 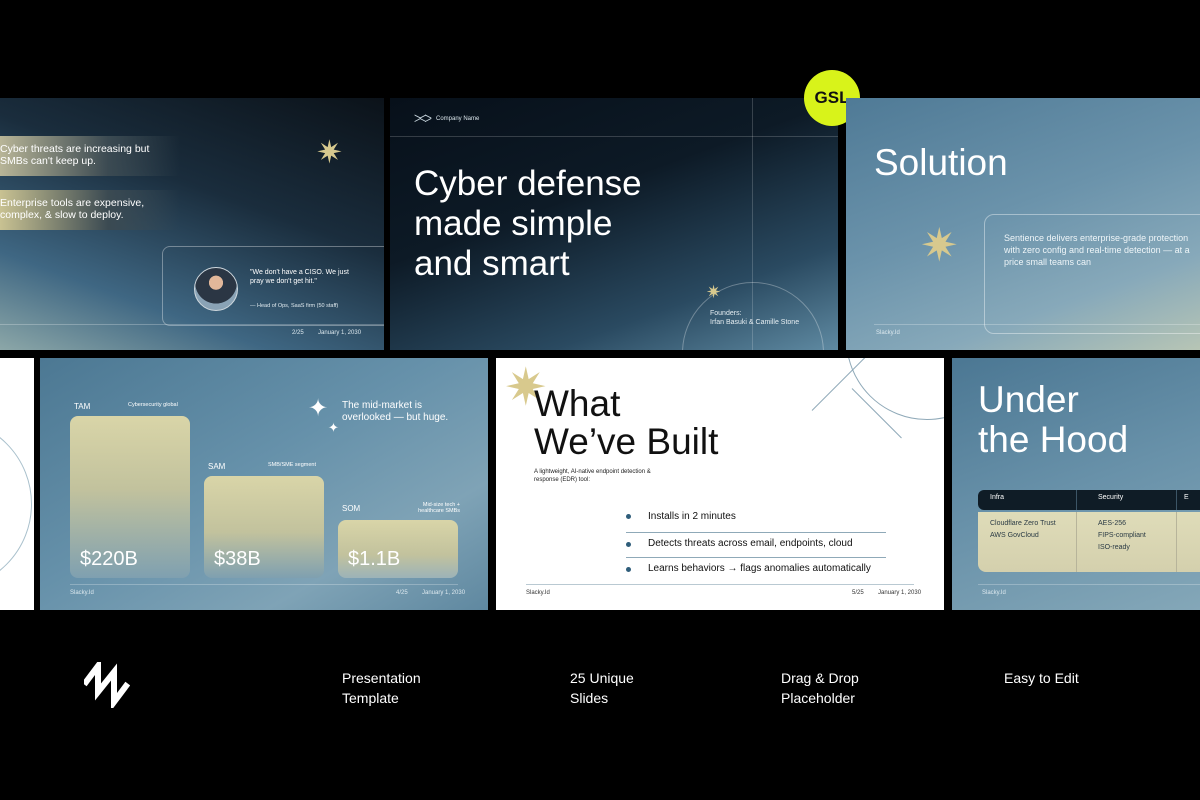 I want to click on feature-easy-edit: Easy to Edit, so click(x=1041, y=678).